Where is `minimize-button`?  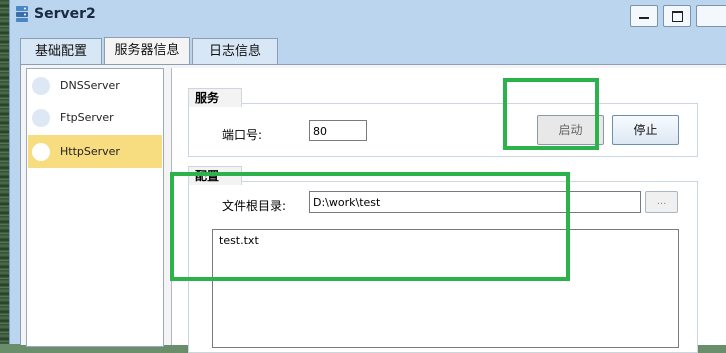
minimize-button is located at coordinates (644, 16).